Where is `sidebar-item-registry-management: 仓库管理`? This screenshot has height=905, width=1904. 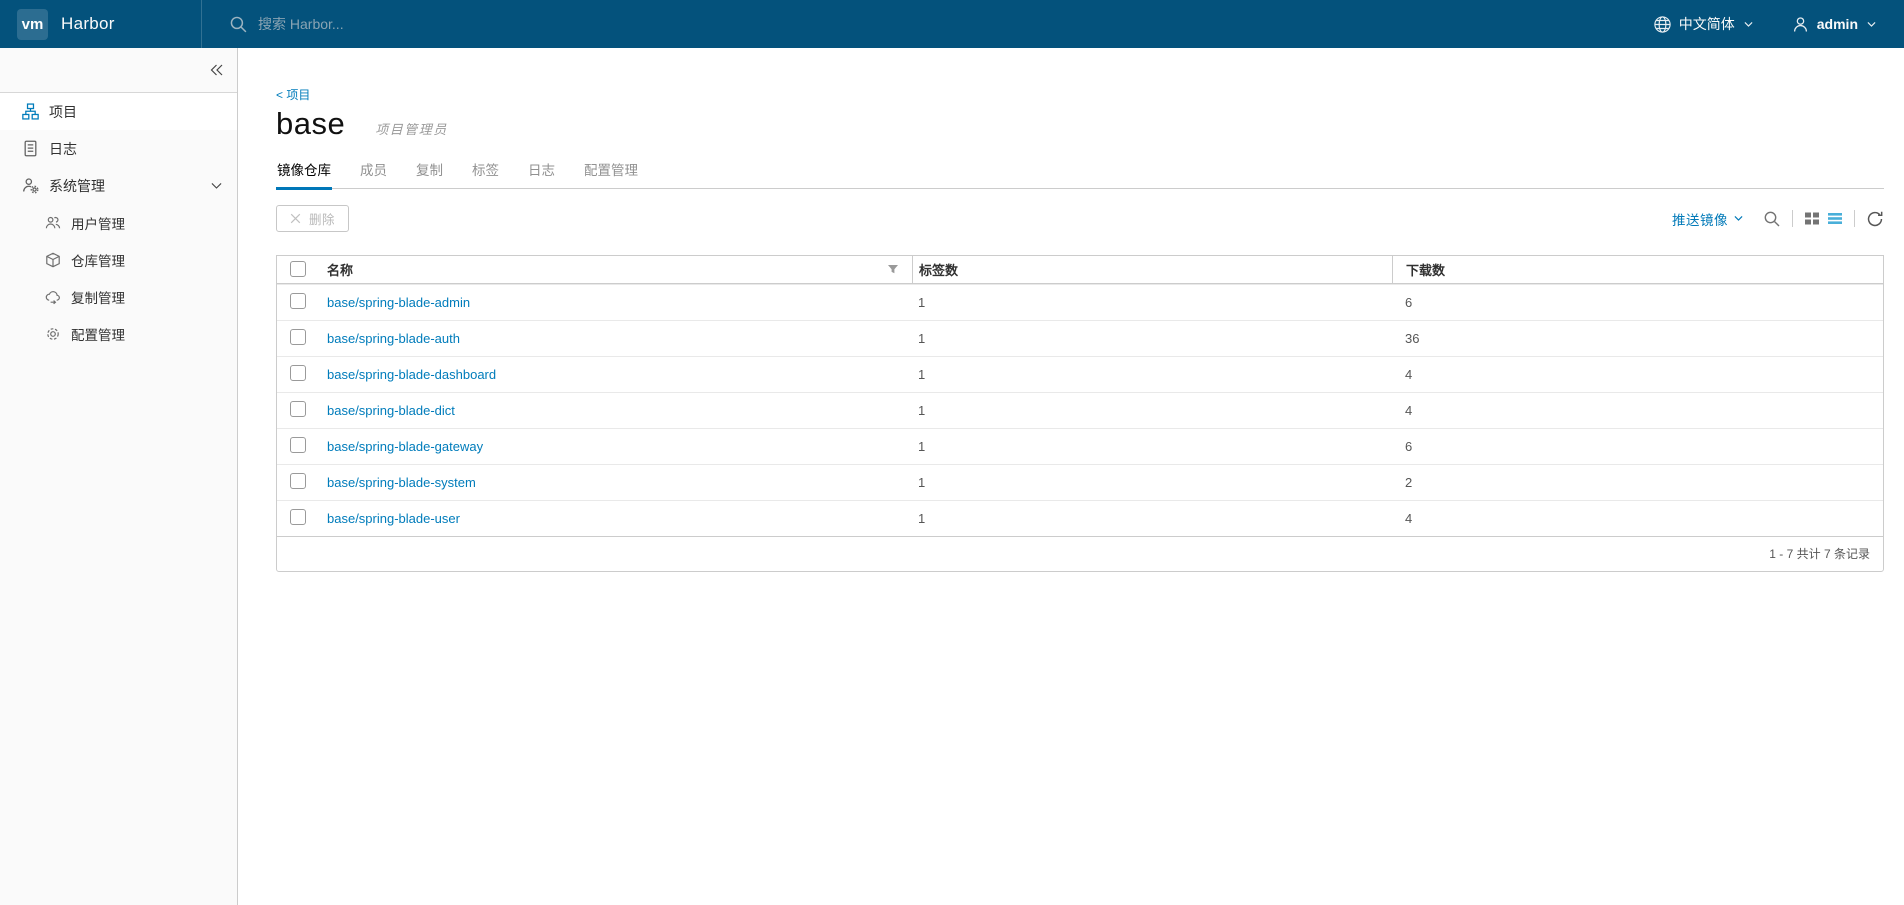 sidebar-item-registry-management: 仓库管理 is located at coordinates (118, 259).